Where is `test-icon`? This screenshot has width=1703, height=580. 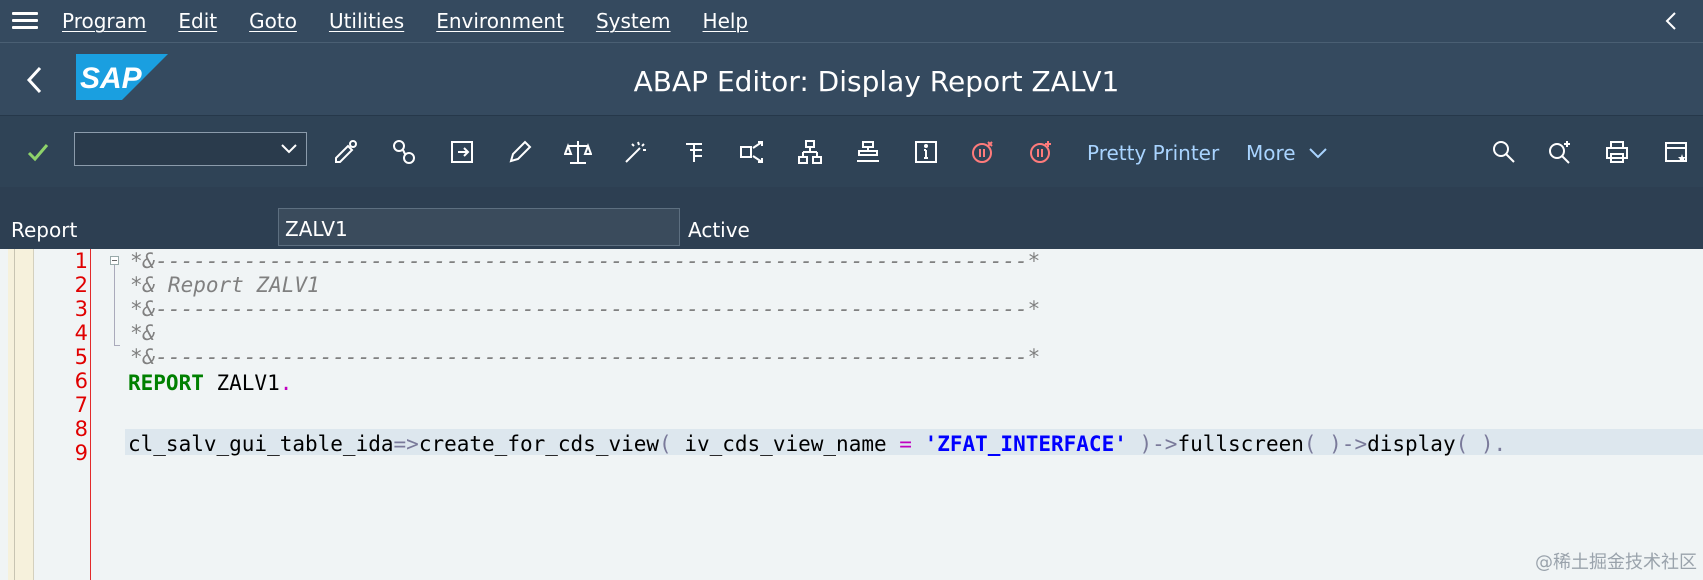 test-icon is located at coordinates (694, 152).